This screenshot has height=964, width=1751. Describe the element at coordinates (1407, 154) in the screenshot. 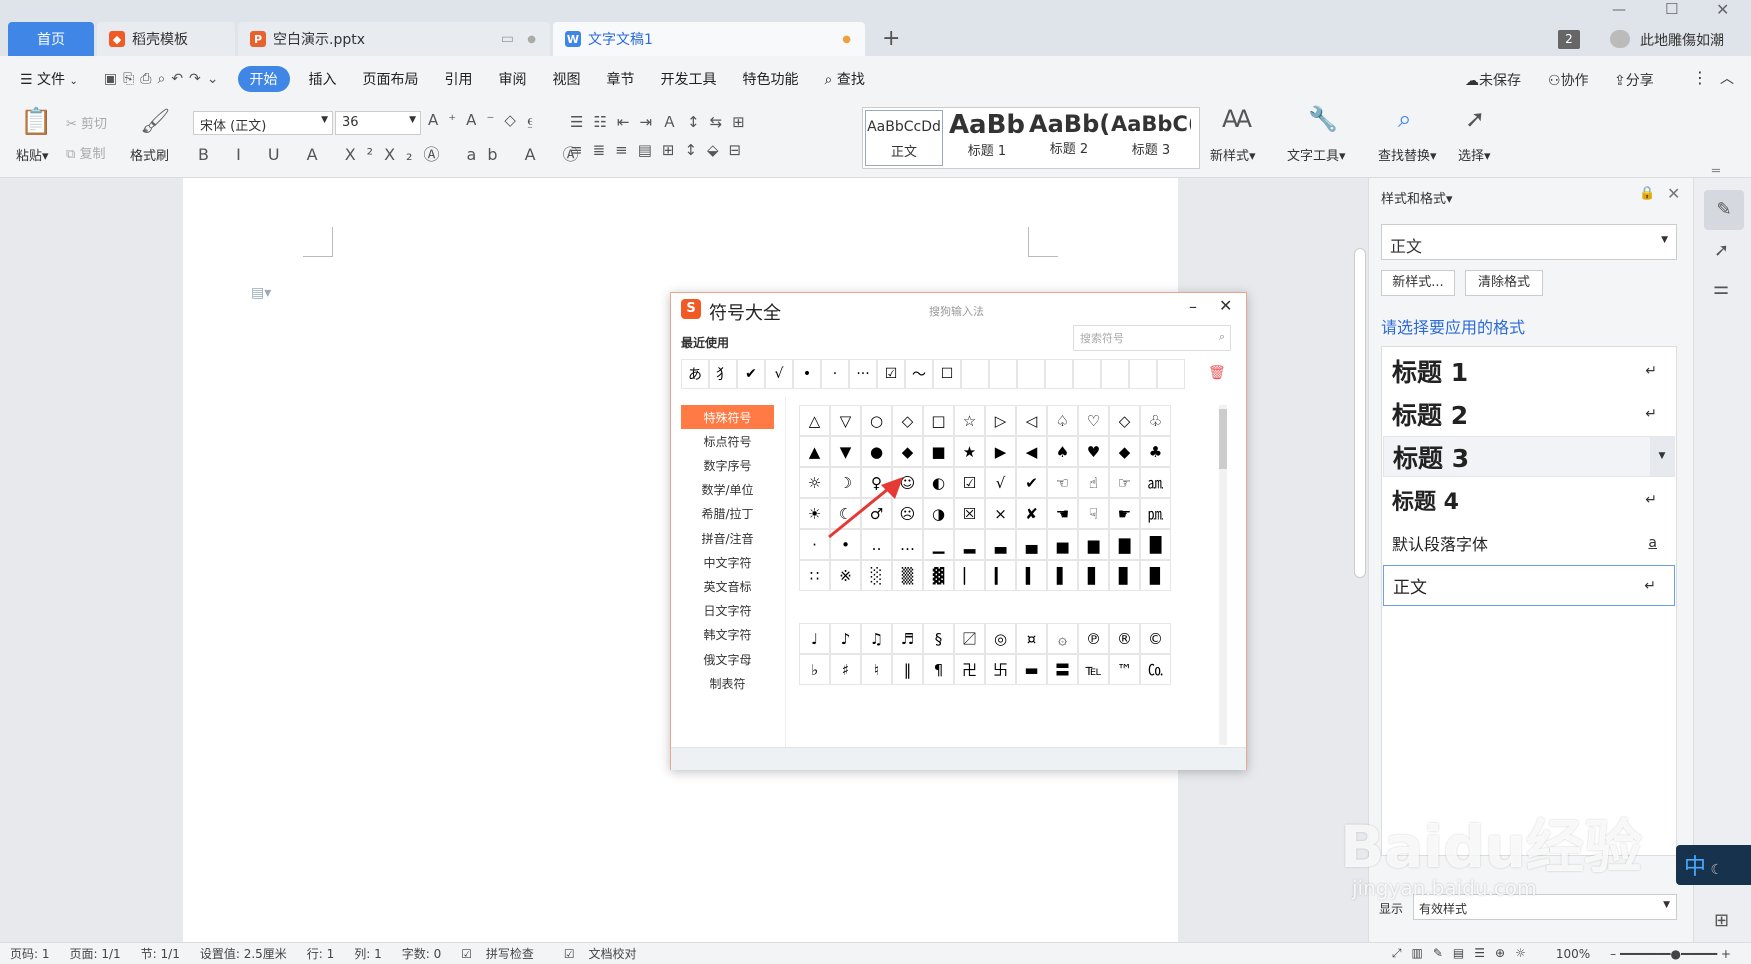

I see `find-replace-button: 查找替换▾` at that location.